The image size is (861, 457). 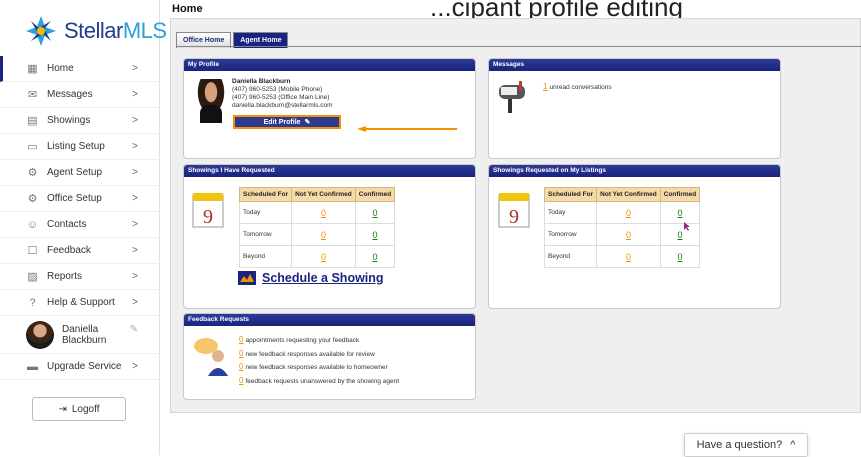 What do you see at coordinates (556, 9) in the screenshot?
I see `caption-banner: ...cipant profile editing` at bounding box center [556, 9].